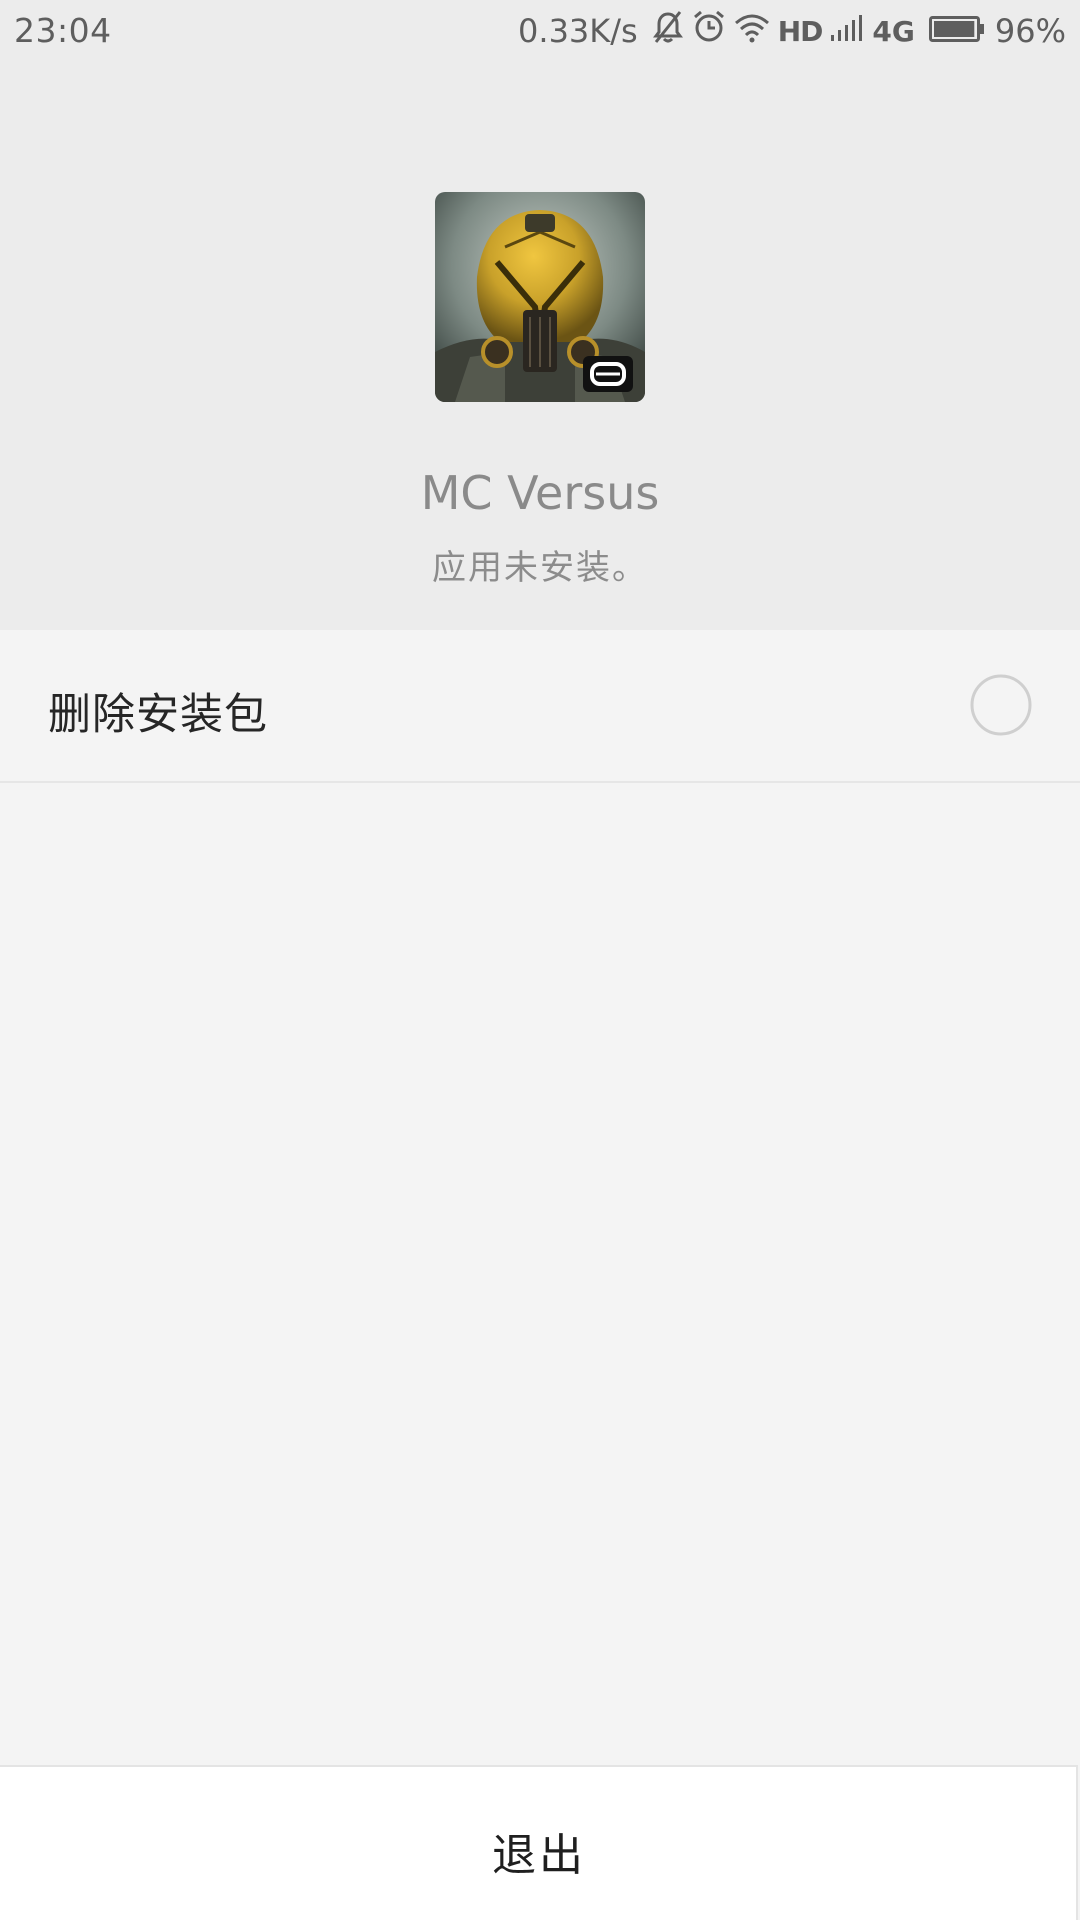  I want to click on status-time: 23:04, so click(63, 30).